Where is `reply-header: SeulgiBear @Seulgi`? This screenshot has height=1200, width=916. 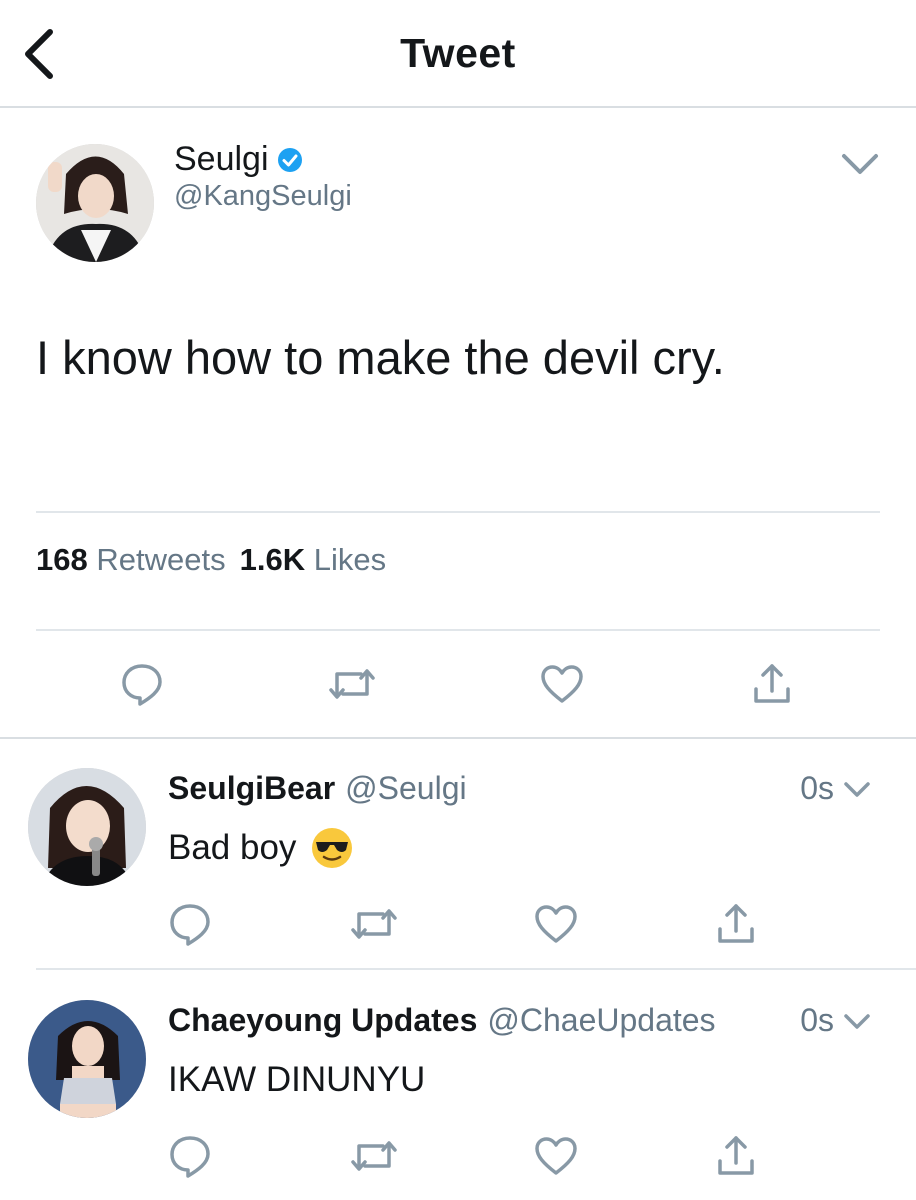
reply-header: SeulgiBear @Seulgi is located at coordinates (317, 788).